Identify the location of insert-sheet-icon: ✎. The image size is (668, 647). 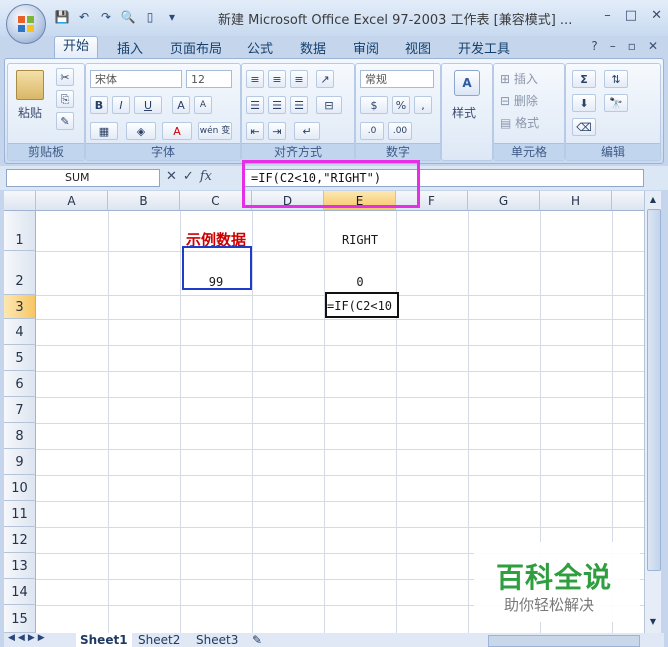
(257, 640).